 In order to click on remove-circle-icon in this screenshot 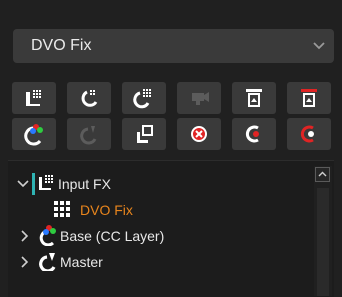, I will do `click(199, 134)`.